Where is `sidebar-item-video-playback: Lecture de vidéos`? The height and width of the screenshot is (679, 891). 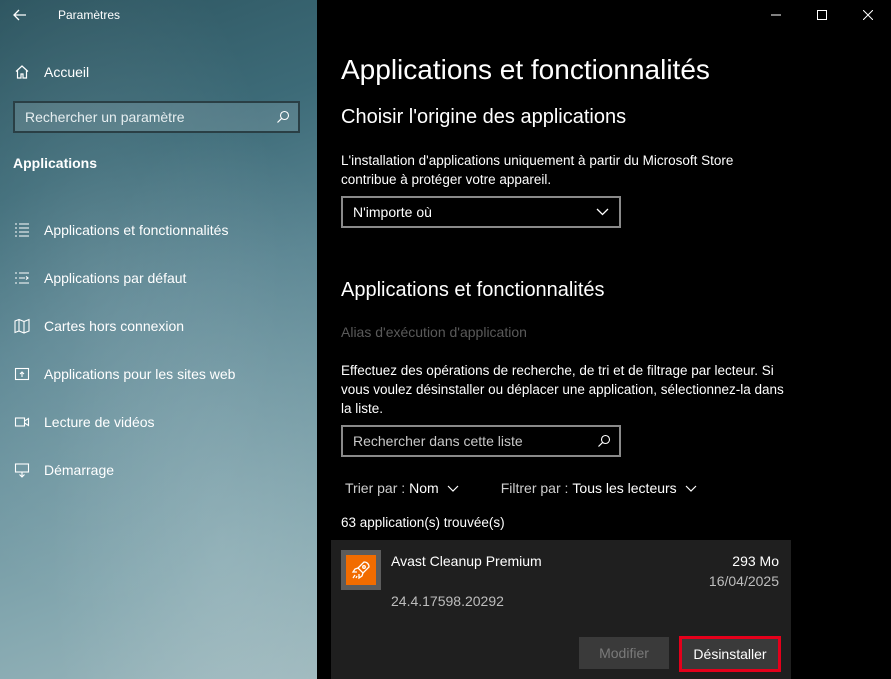
sidebar-item-video-playback: Lecture de vidéos is located at coordinates (158, 422).